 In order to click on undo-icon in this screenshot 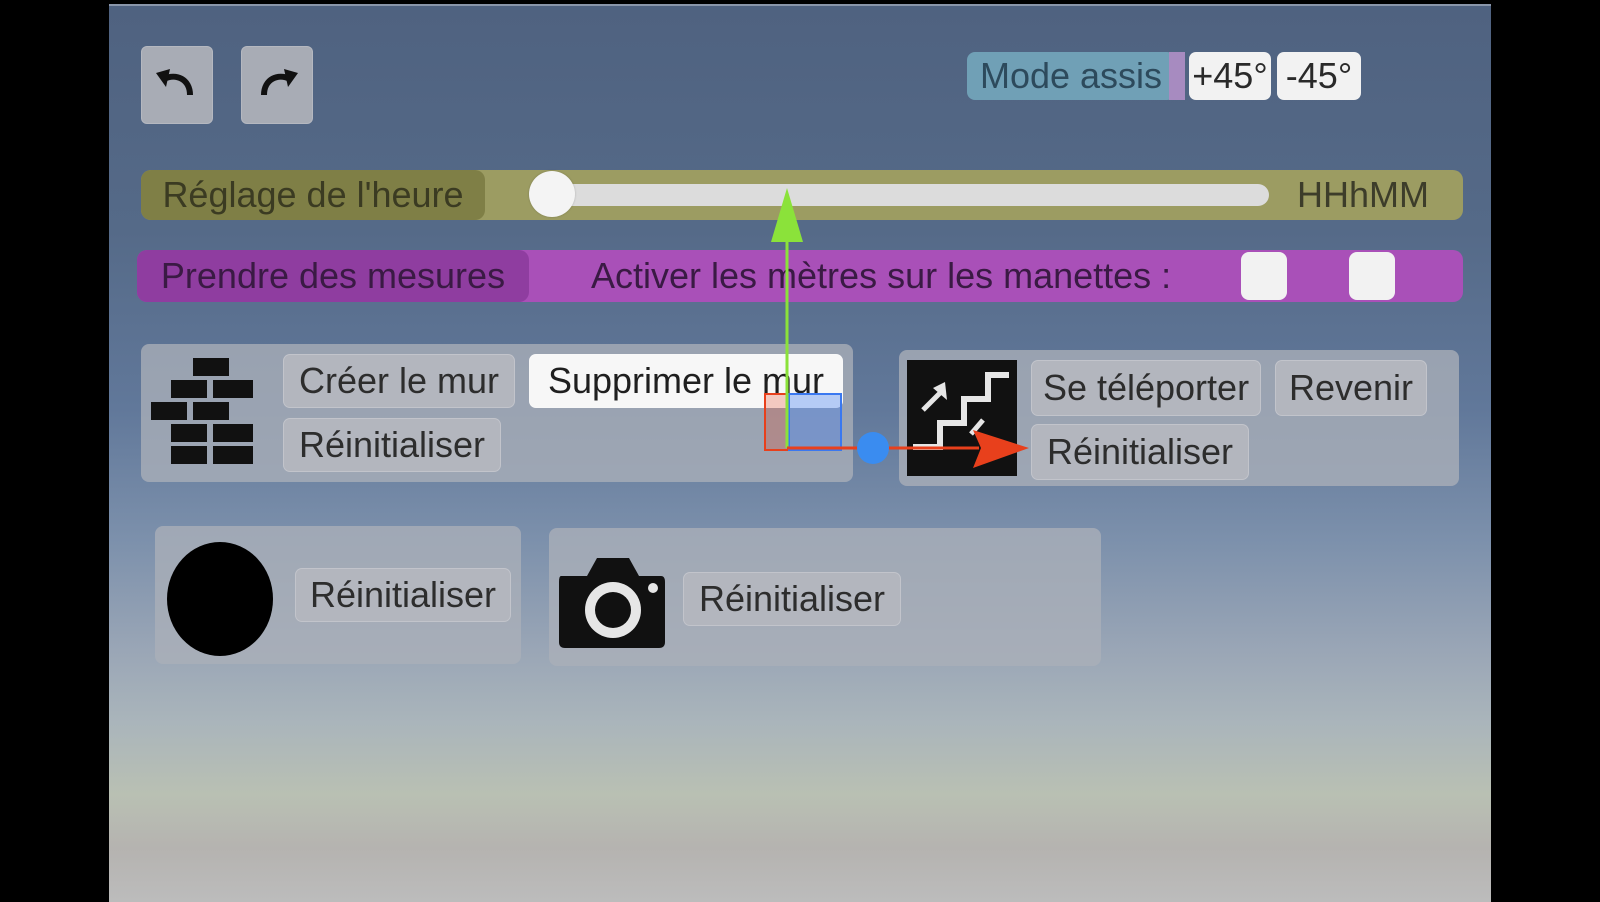, I will do `click(174, 82)`.